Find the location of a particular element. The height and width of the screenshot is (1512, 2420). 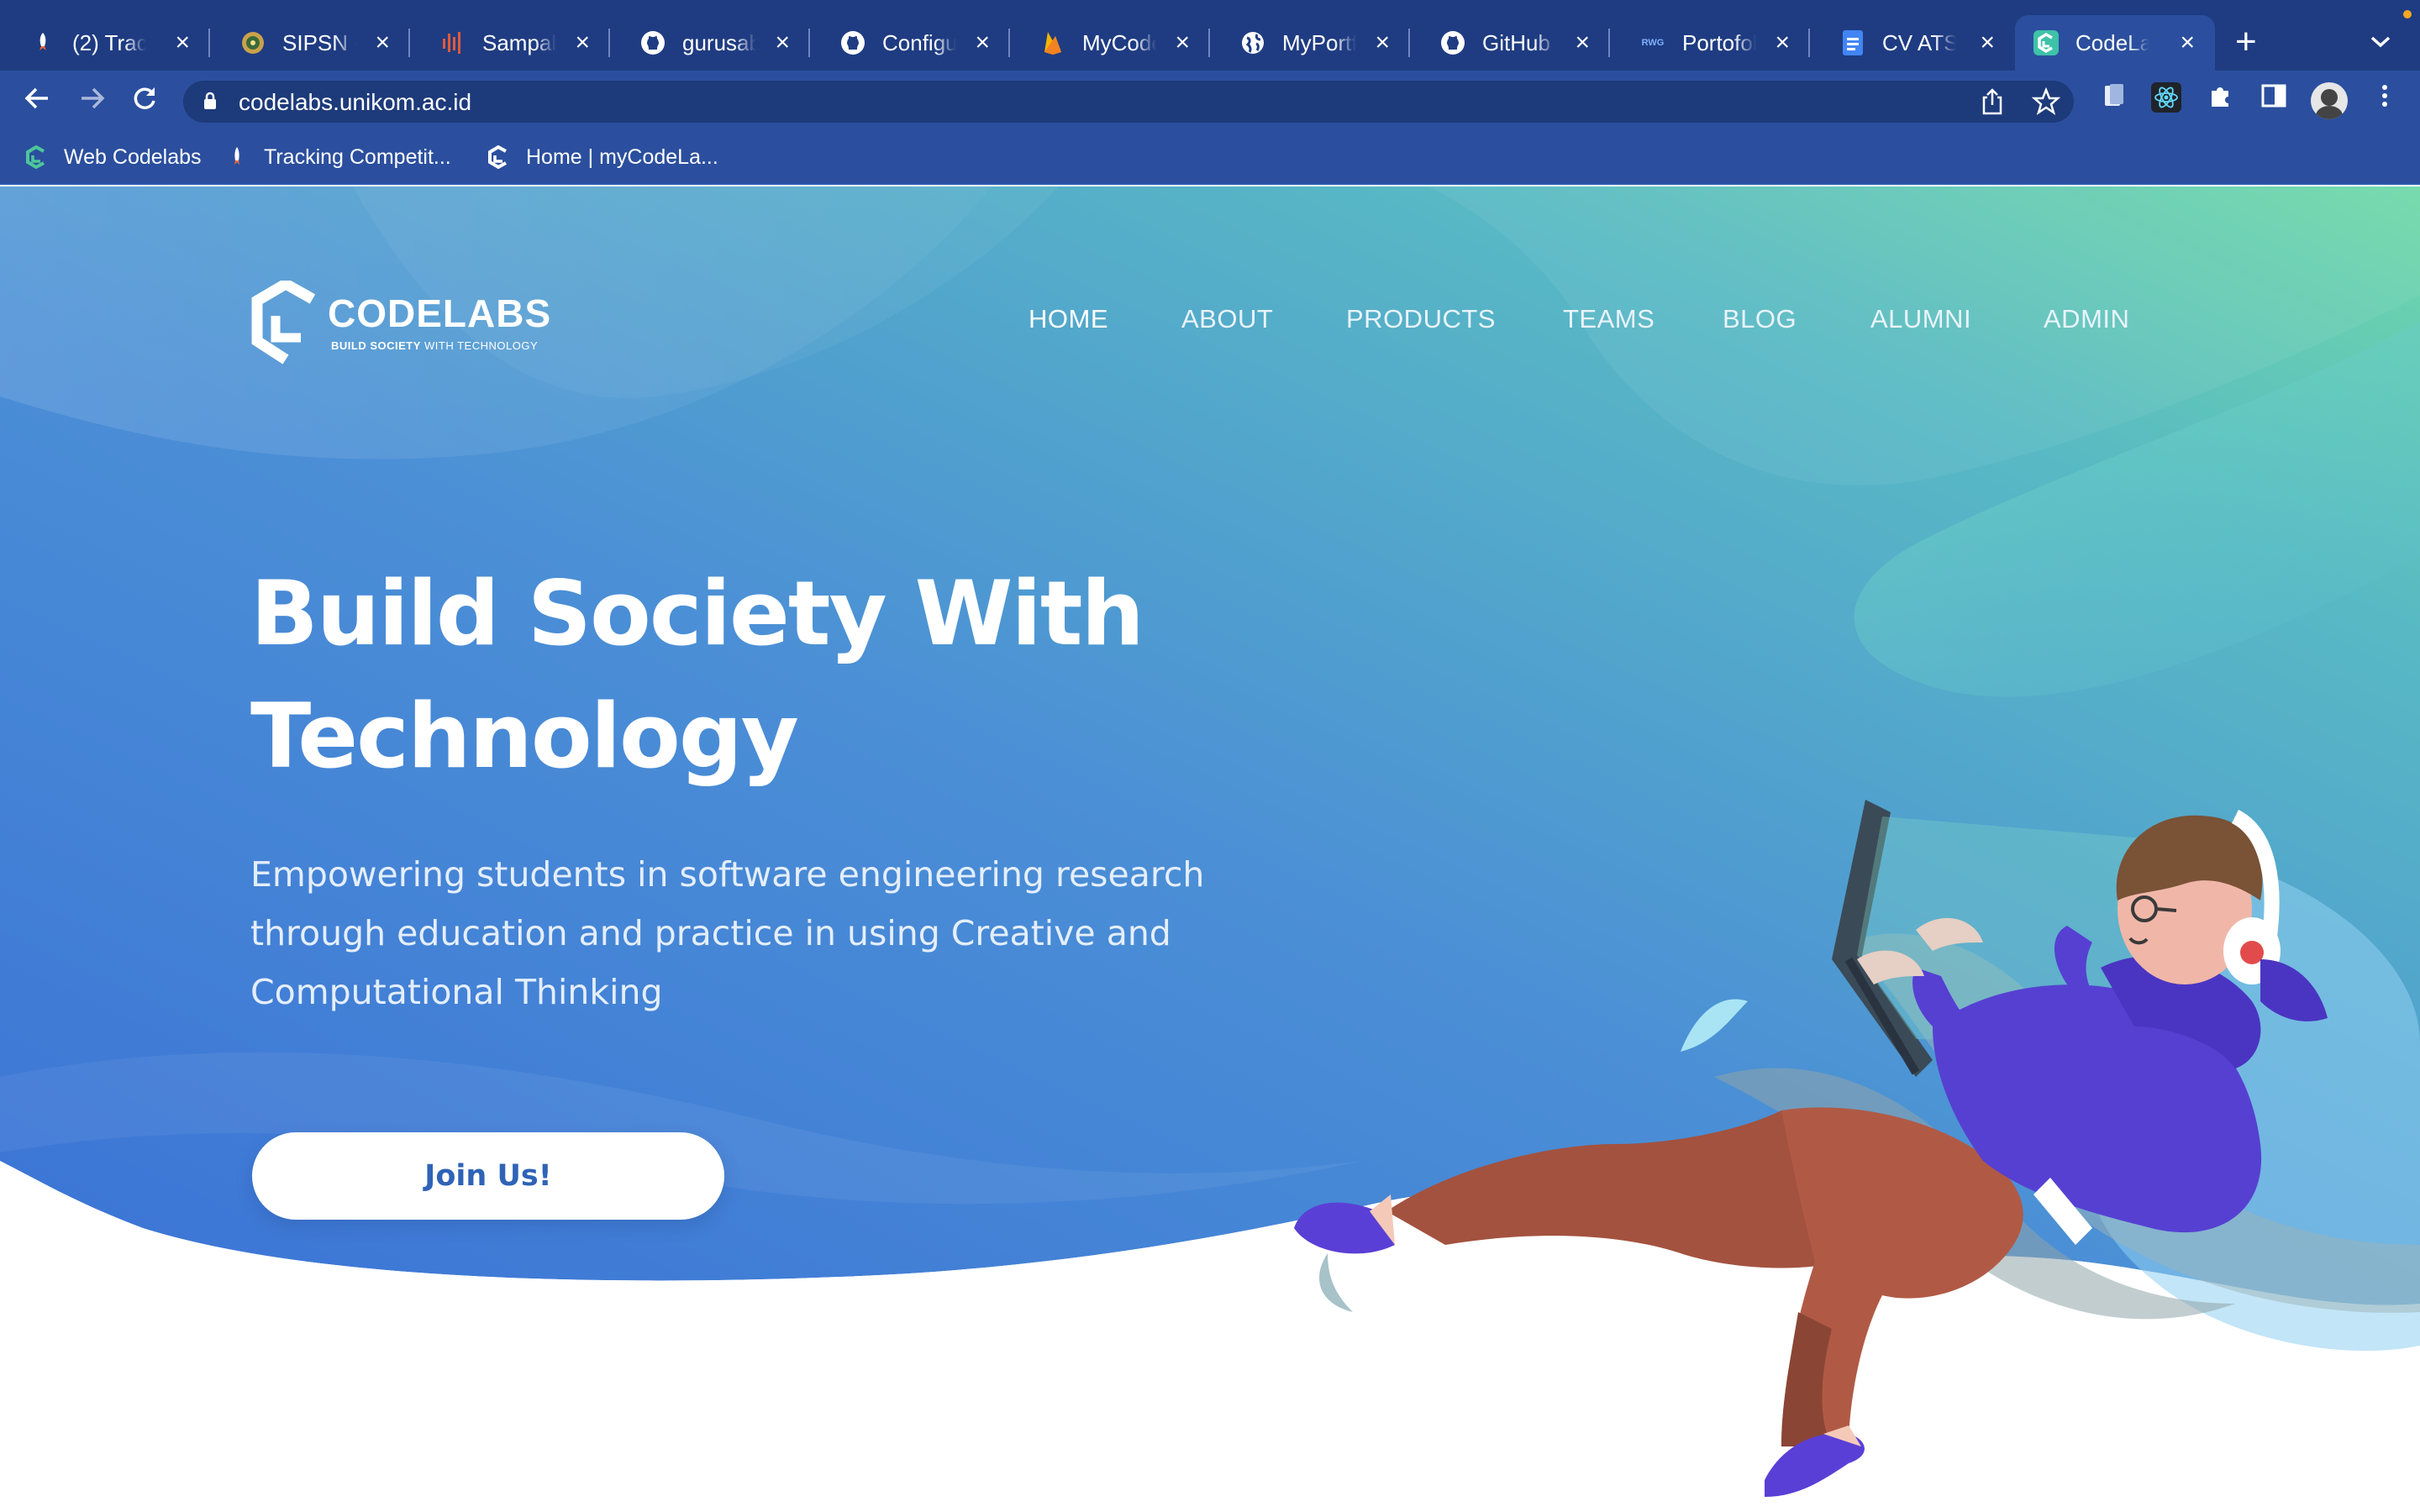

bookmark-web-codelabs: Web Codelabs is located at coordinates (113, 157).